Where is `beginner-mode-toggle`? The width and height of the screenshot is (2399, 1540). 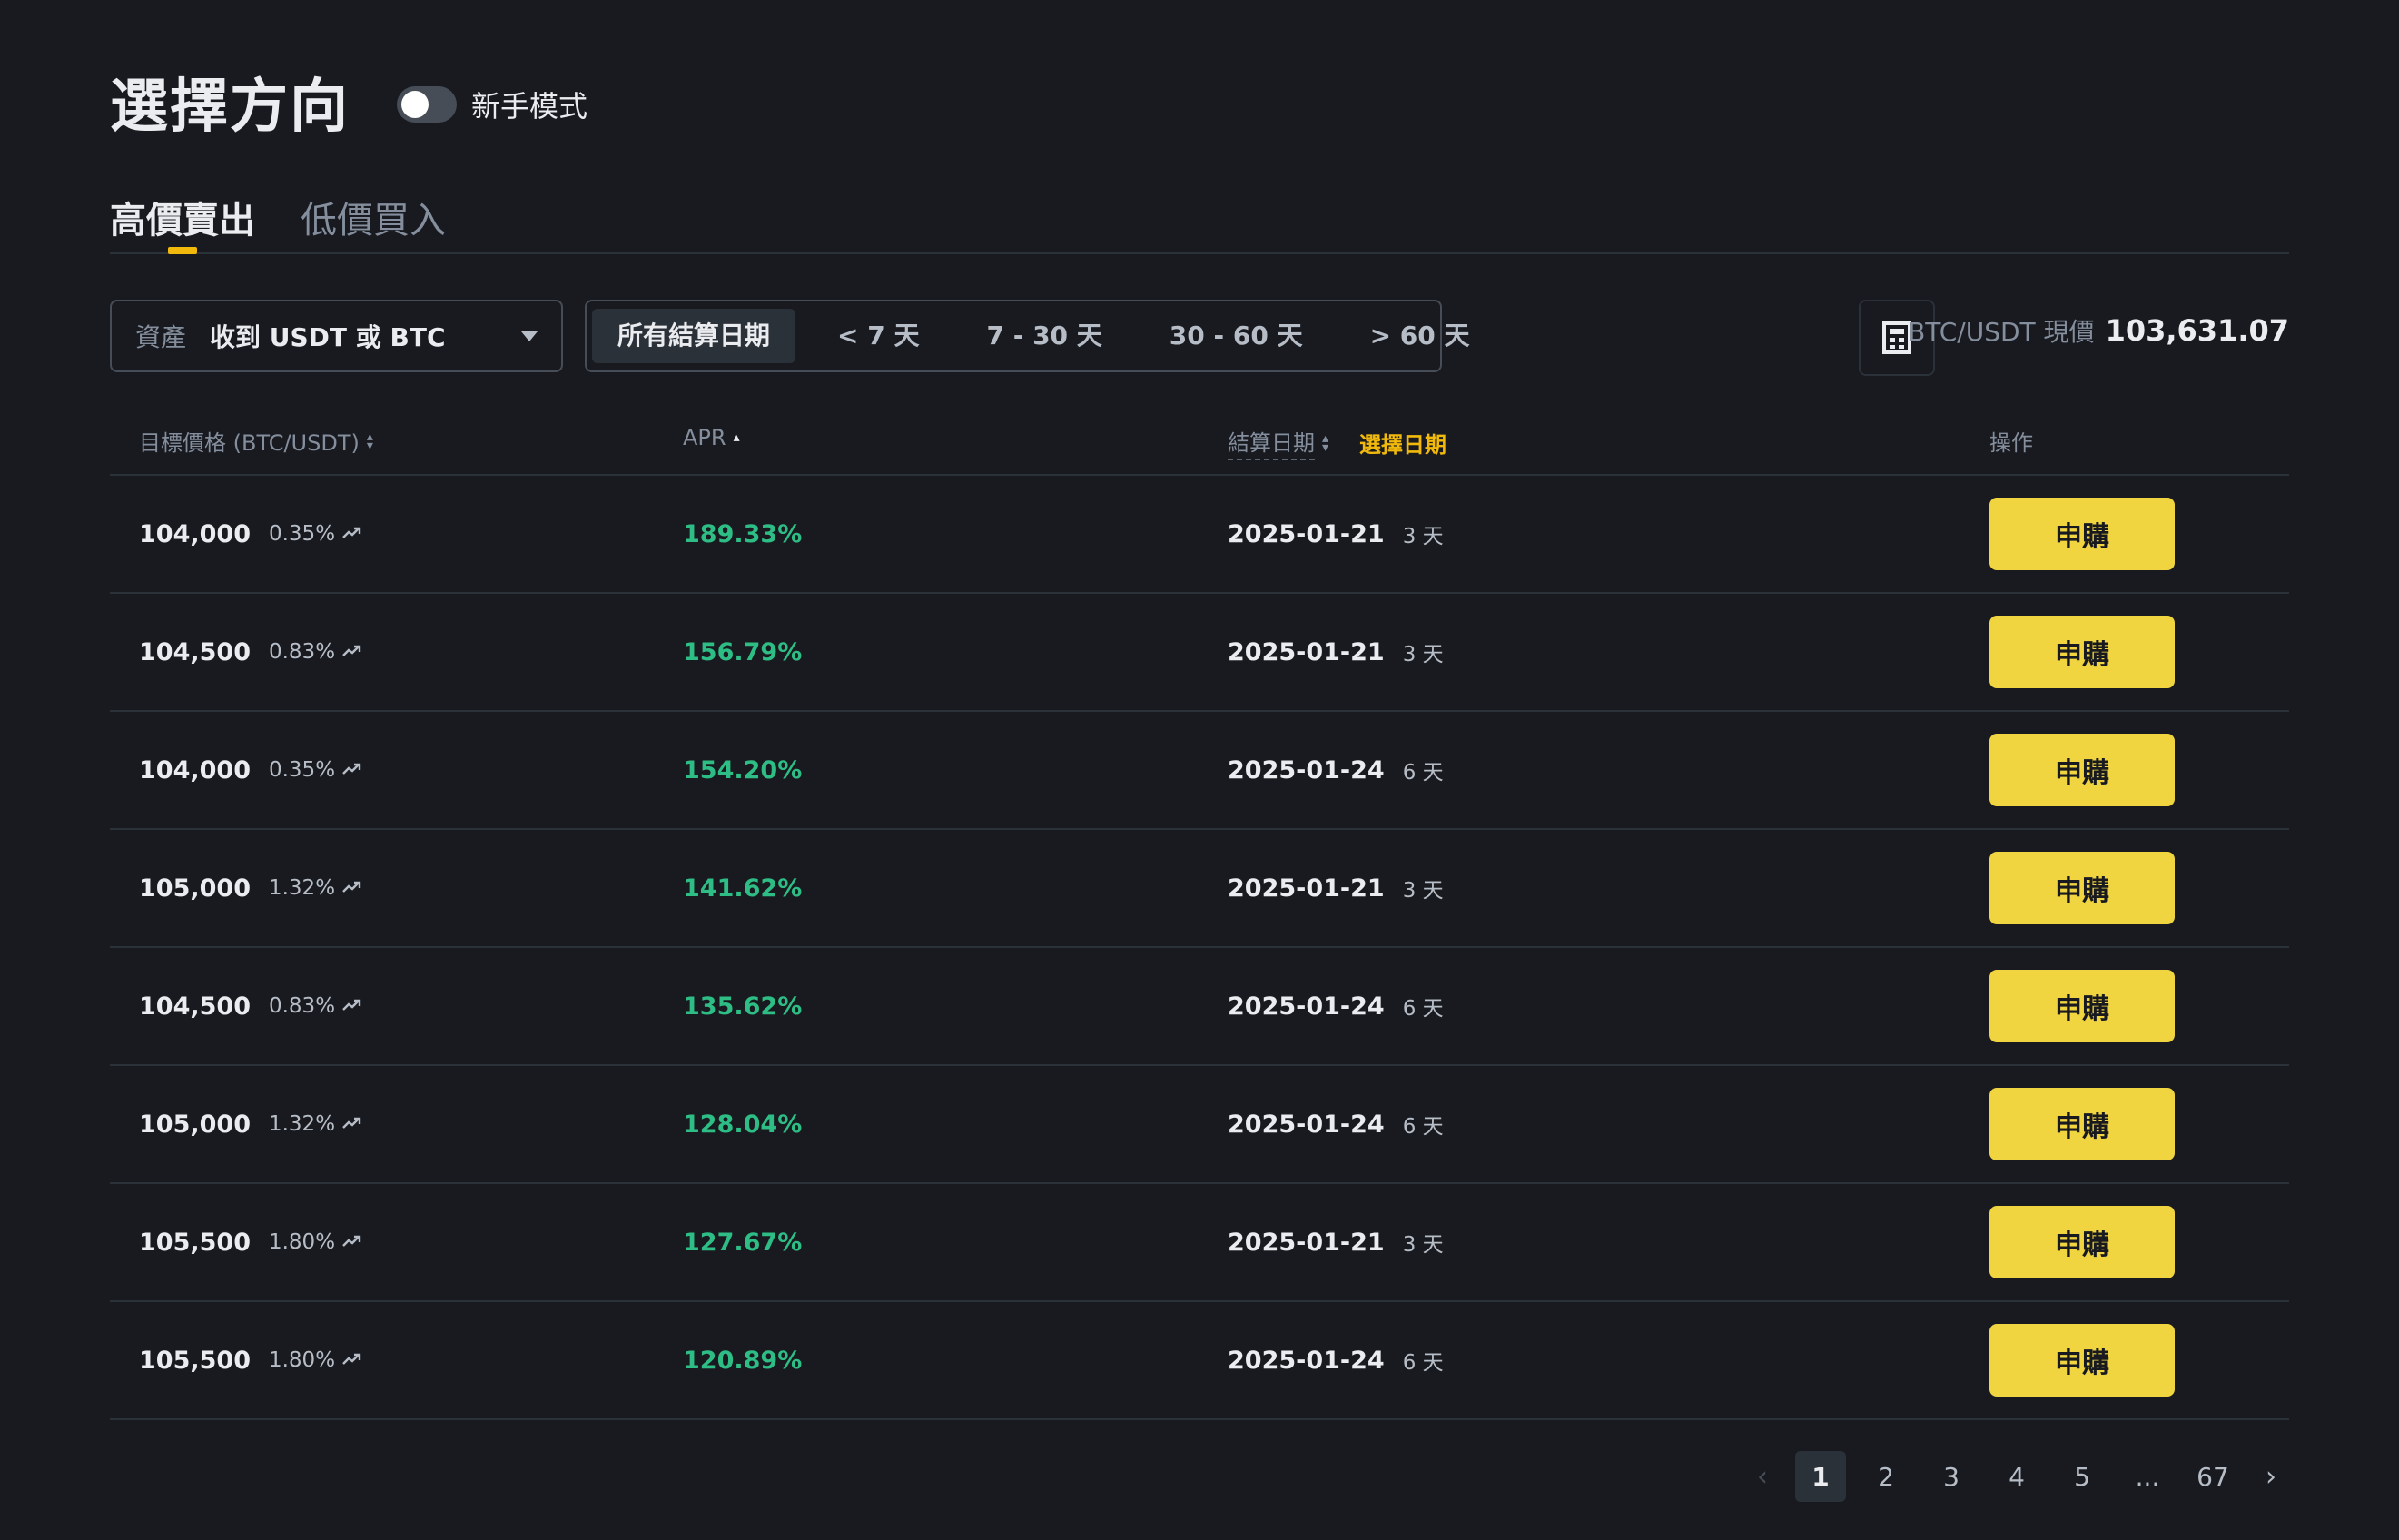 beginner-mode-toggle is located at coordinates (427, 104).